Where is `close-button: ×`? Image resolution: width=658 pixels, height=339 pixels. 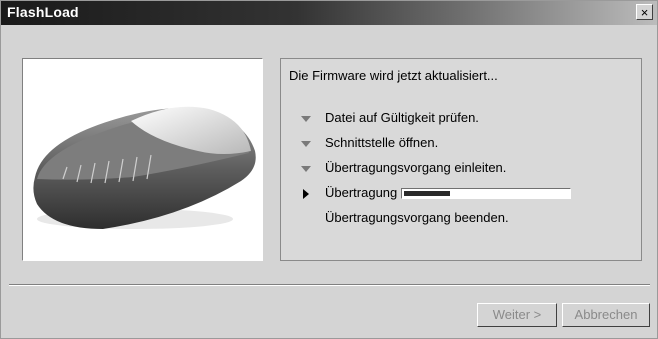
close-button: × is located at coordinates (644, 12).